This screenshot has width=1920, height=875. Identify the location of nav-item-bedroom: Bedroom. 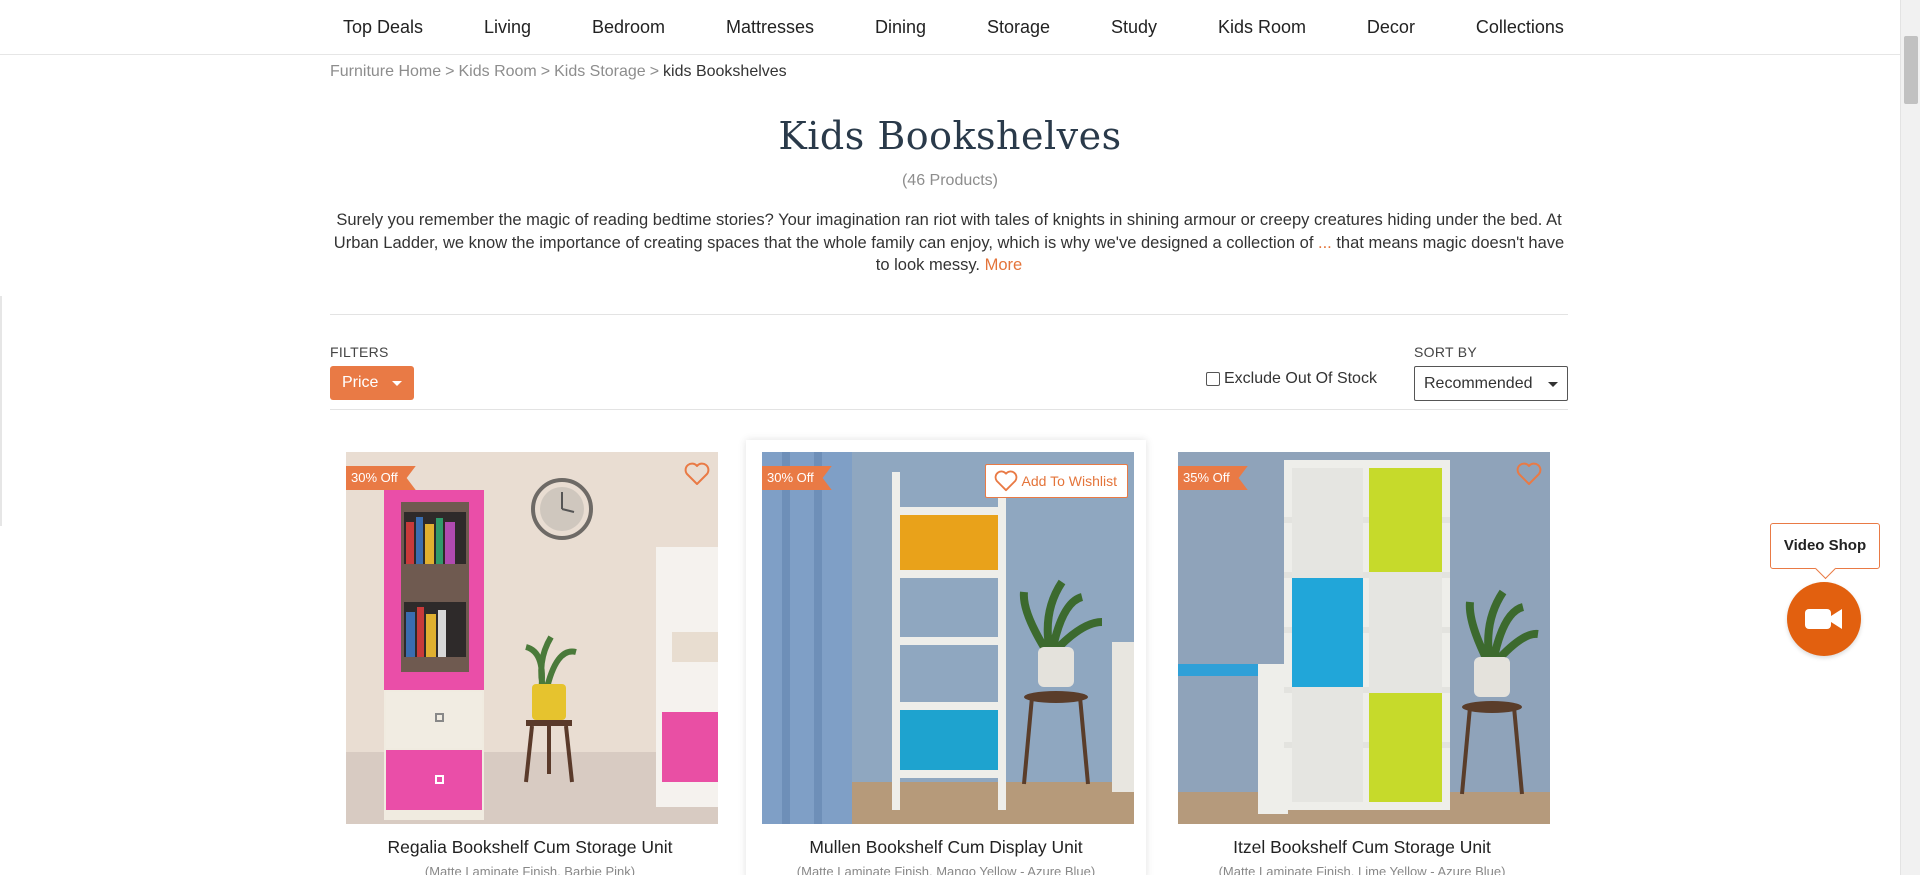
(628, 27).